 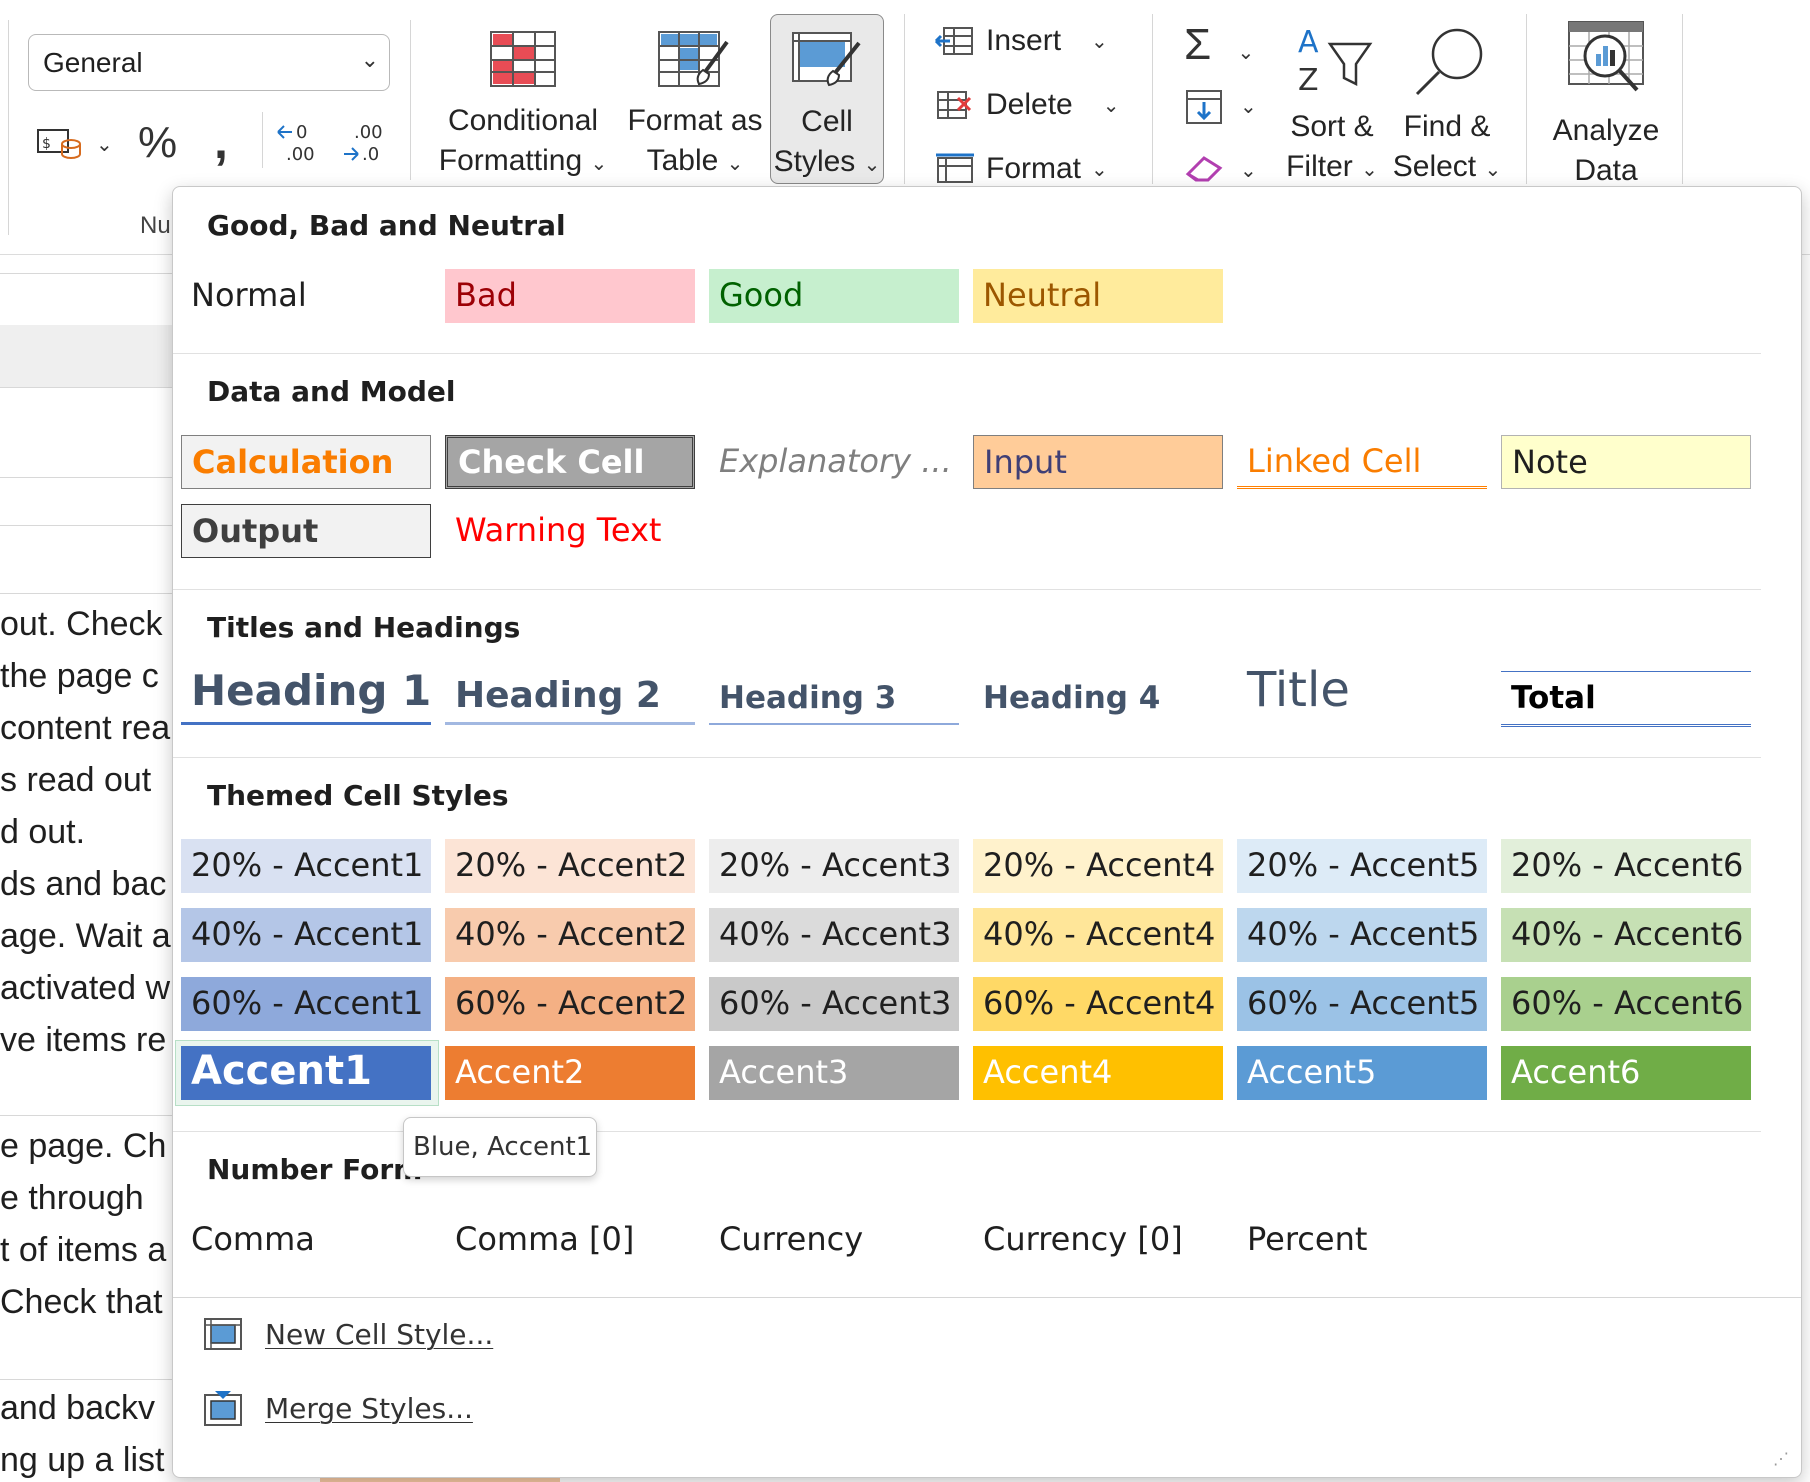 What do you see at coordinates (155, 225) in the screenshot?
I see `number-group-label: Nu` at bounding box center [155, 225].